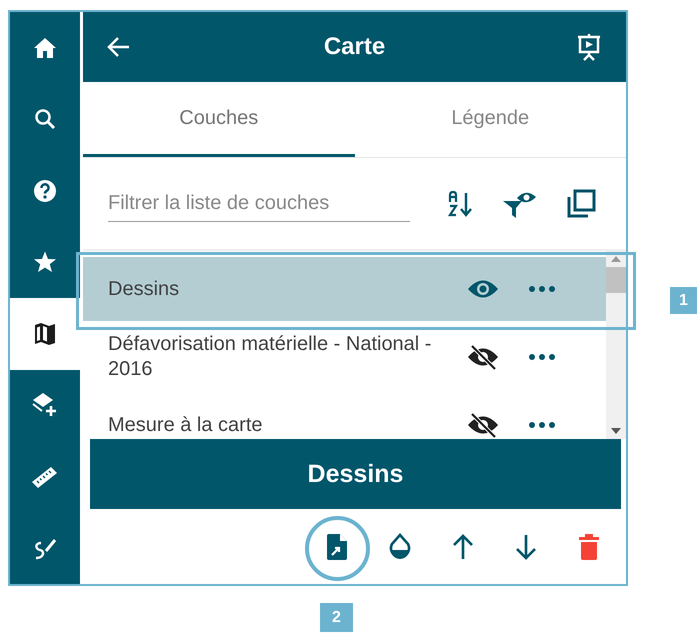  I want to click on map-icon, so click(45, 334).